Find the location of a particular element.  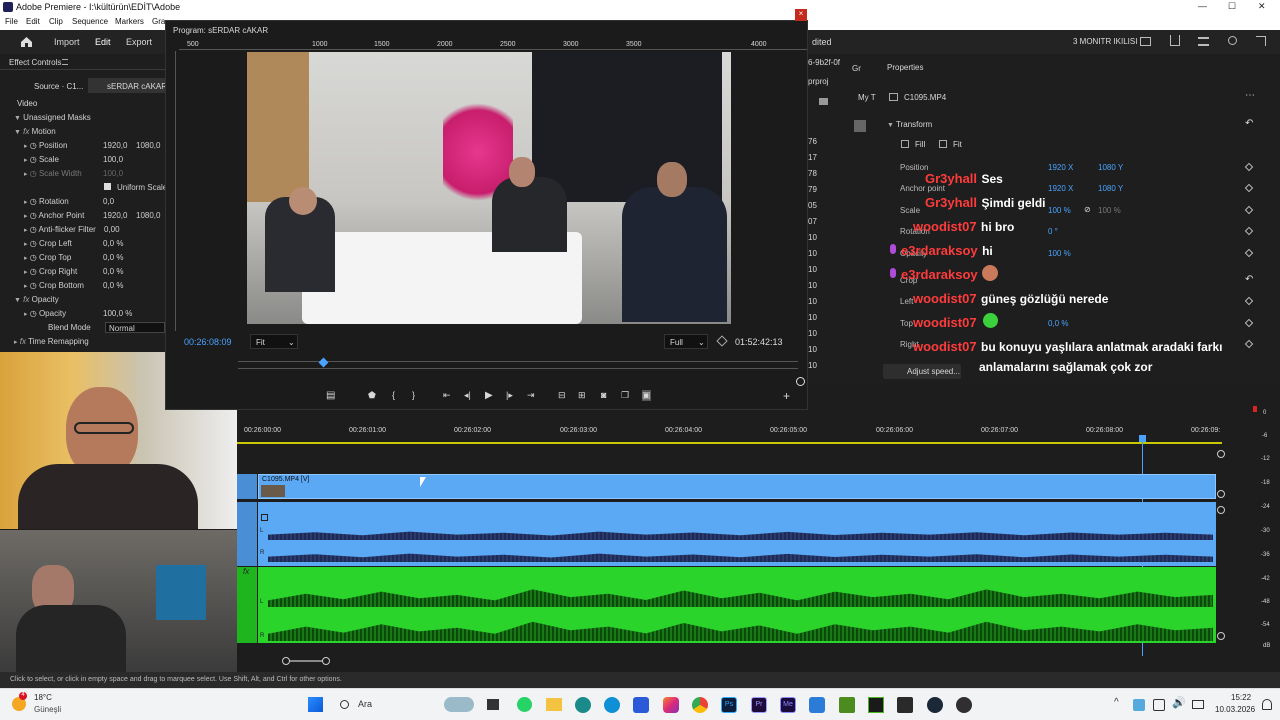

add-marker-icon: ⬟ is located at coordinates (372, 395).